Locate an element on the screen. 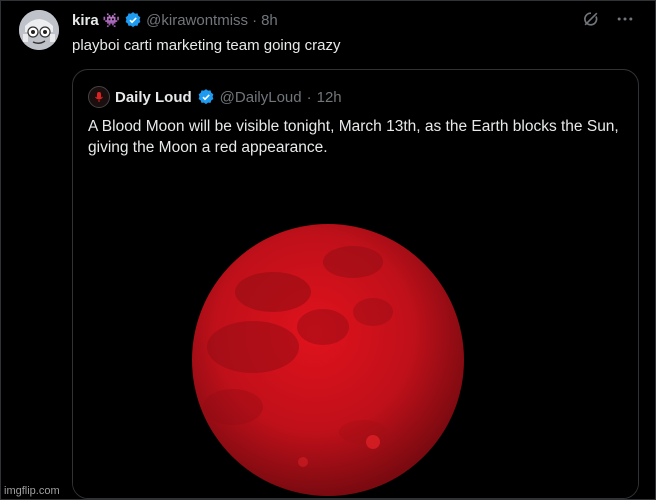 The image size is (656, 500). tweet-actions-top is located at coordinates (608, 19).